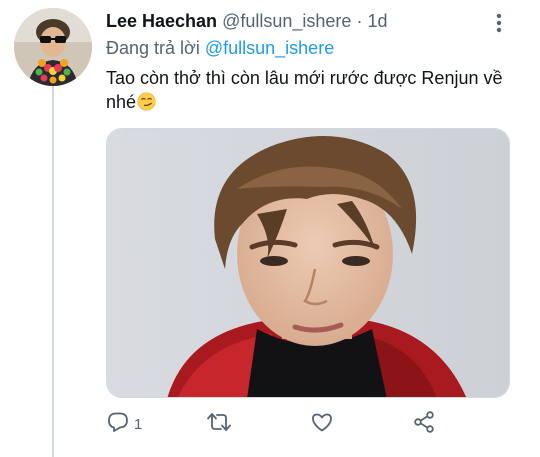 This screenshot has width=540, height=457. I want to click on avatar-image, so click(53, 47).